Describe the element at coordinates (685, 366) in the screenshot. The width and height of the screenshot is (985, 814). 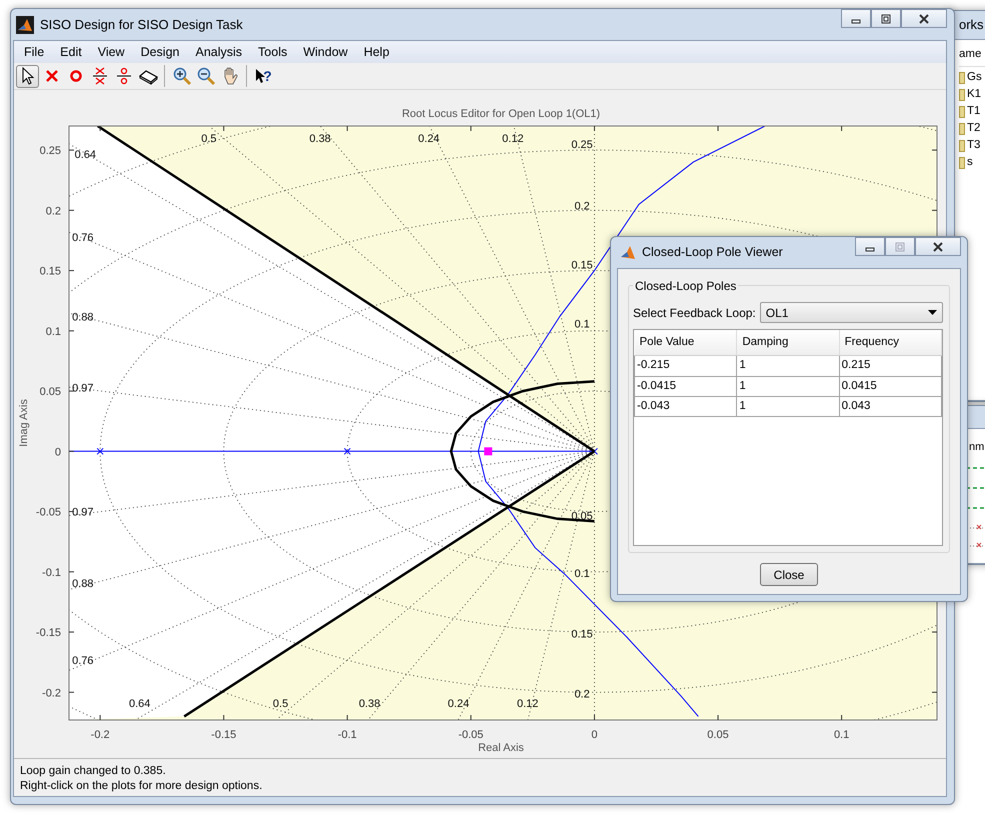
I see `table-cell: -0.215` at that location.